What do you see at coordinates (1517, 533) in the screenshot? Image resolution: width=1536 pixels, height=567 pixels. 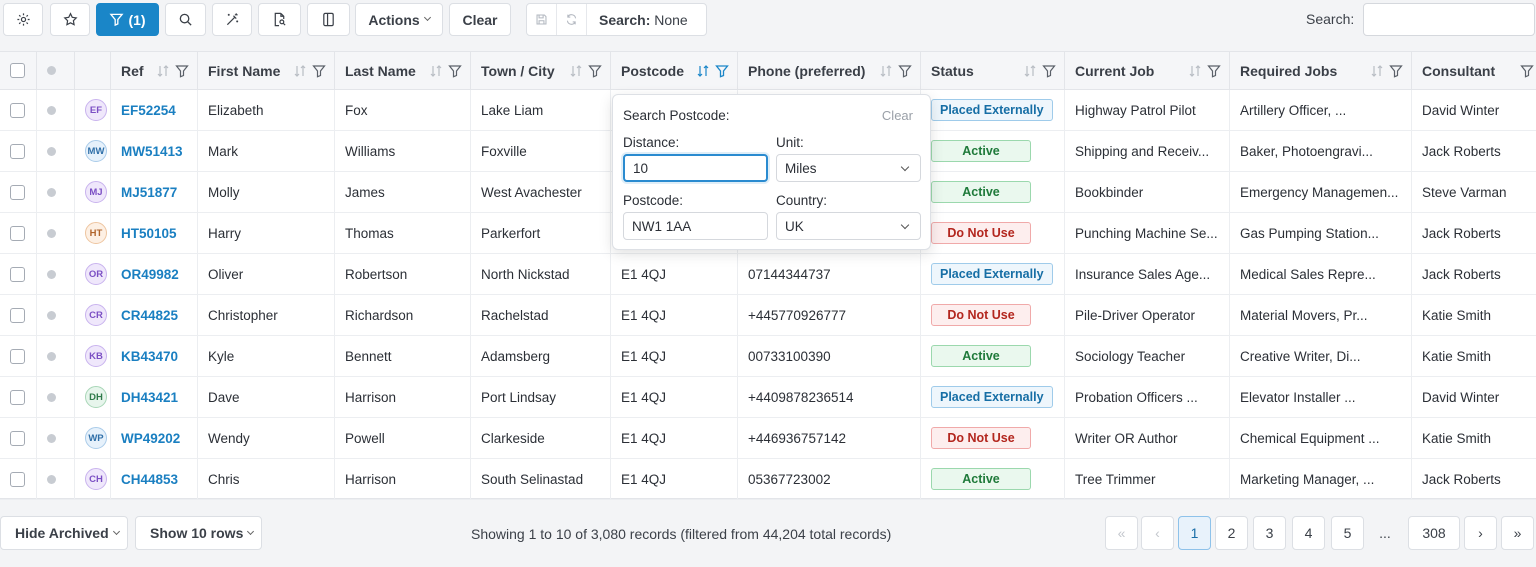 I see `last-page-button: »` at bounding box center [1517, 533].